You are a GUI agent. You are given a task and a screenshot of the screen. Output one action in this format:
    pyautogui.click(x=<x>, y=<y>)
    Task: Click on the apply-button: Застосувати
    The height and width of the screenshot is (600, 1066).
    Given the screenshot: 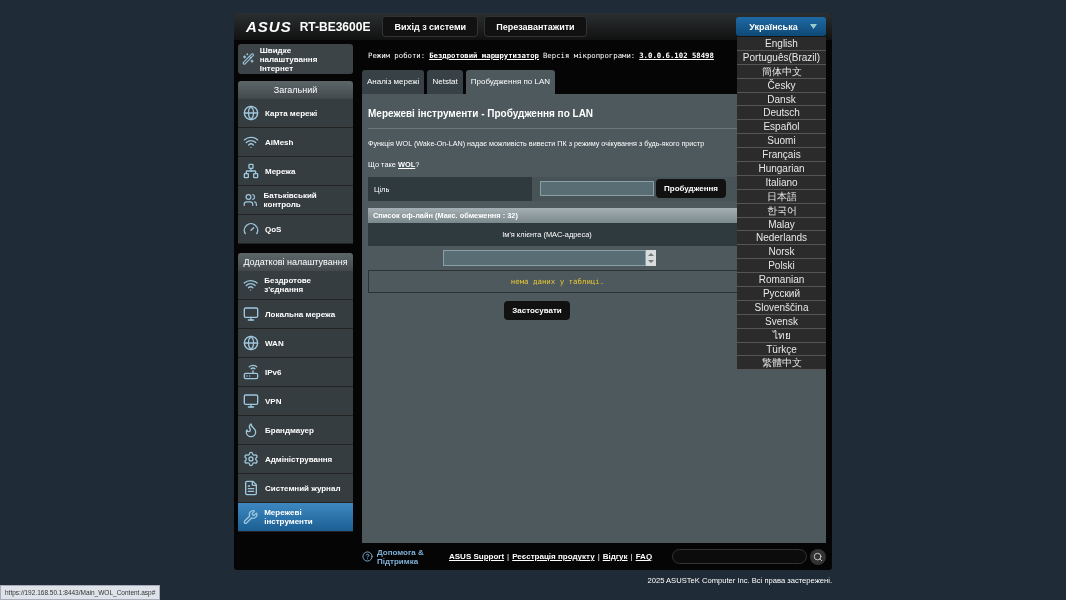 What is the action you would take?
    pyautogui.click(x=537, y=310)
    